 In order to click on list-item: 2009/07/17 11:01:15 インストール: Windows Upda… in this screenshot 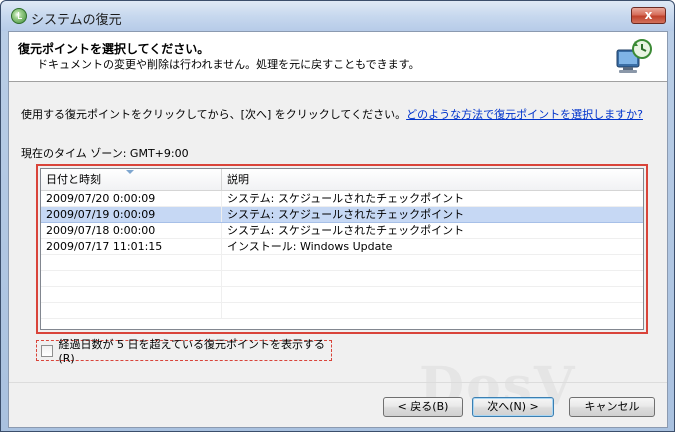, I will do `click(342, 247)`.